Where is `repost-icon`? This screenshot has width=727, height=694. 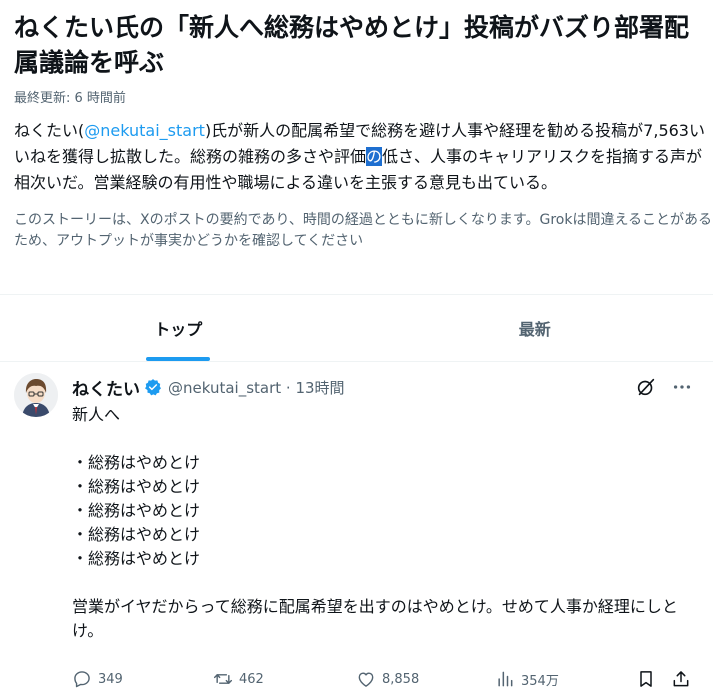 repost-icon is located at coordinates (223, 679).